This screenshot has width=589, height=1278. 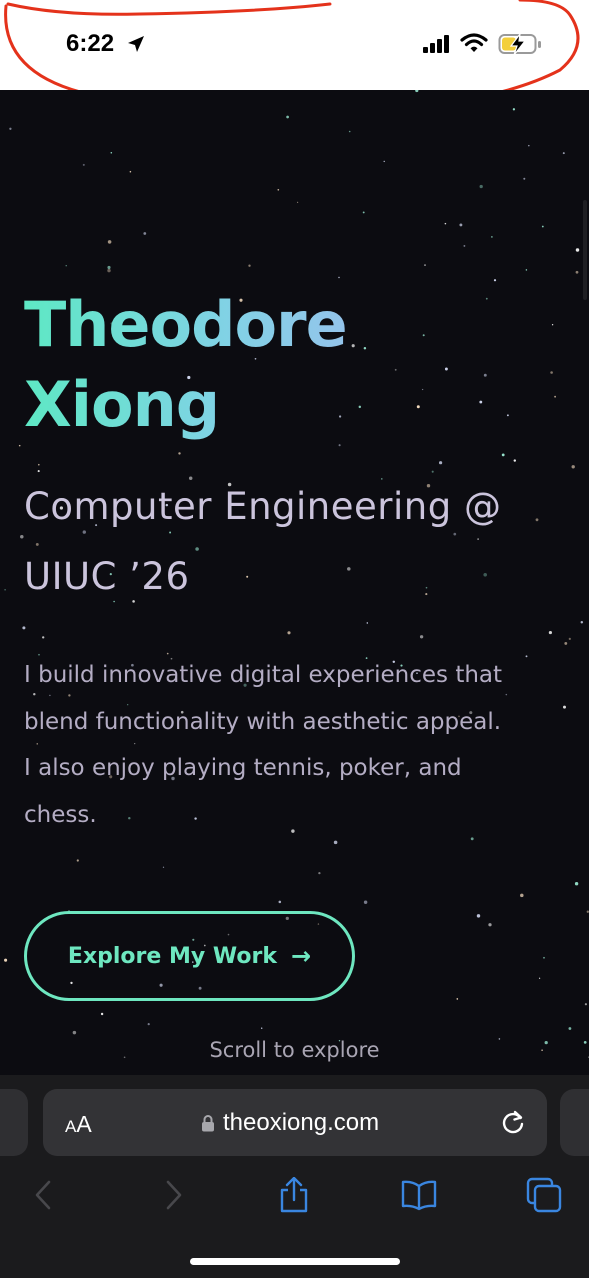 I want to click on previous-tab-peek, so click(x=14, y=1122).